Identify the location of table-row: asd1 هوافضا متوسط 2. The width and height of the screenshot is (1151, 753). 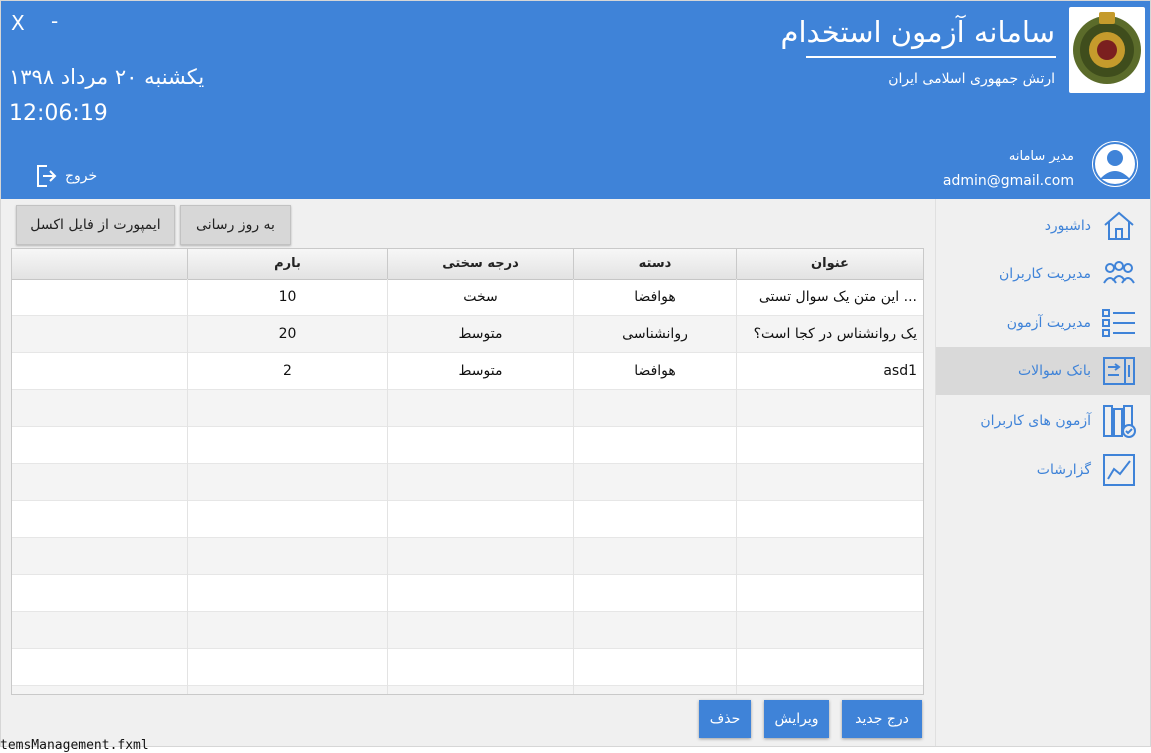
(467, 371).